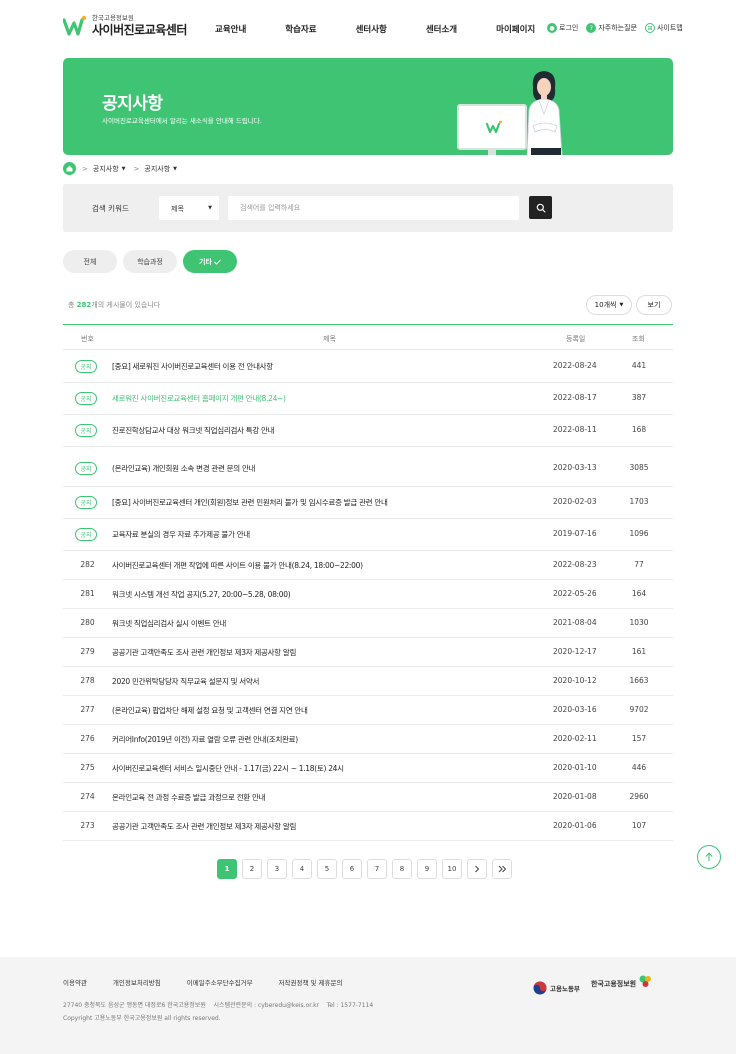  I want to click on nav-item-materials: 학습자료, so click(300, 29).